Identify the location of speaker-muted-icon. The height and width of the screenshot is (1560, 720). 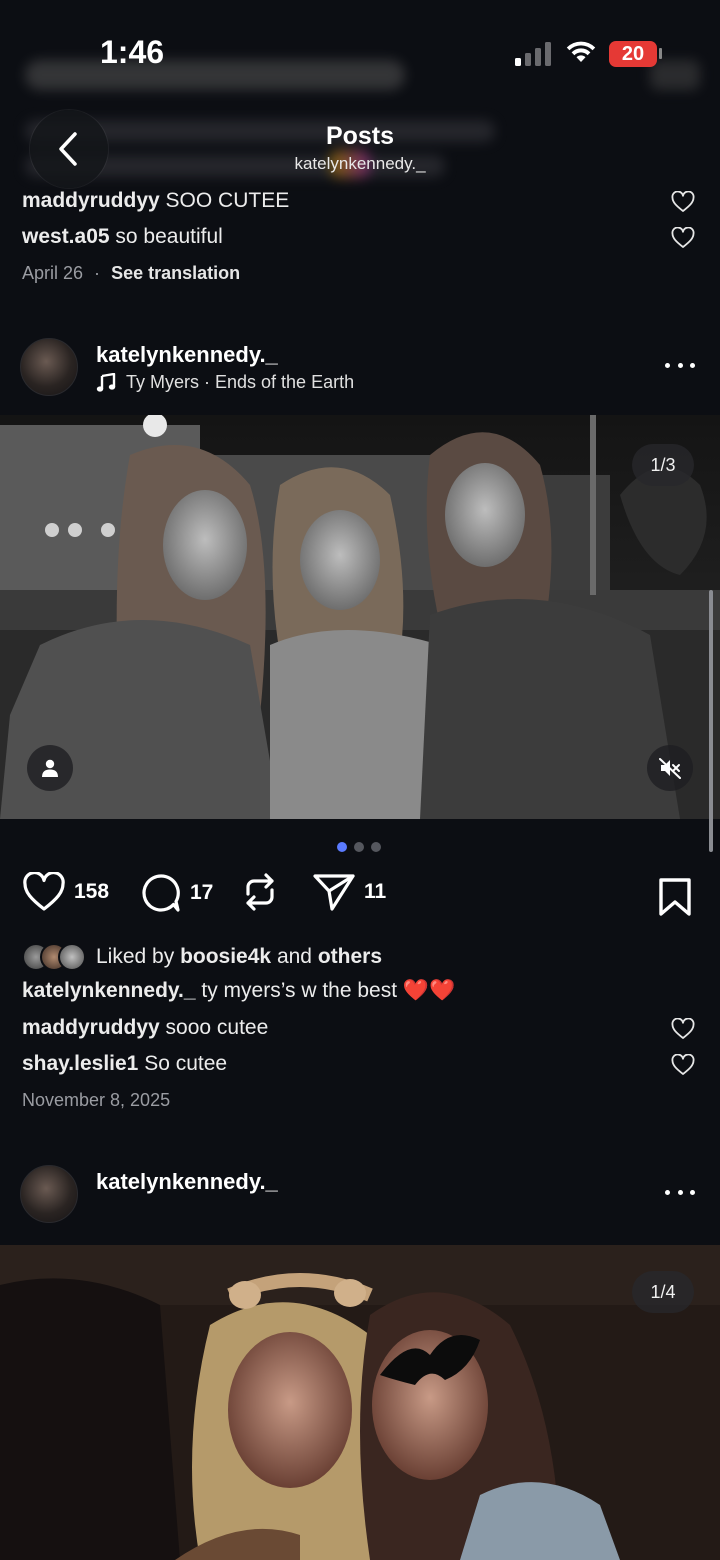
(670, 768).